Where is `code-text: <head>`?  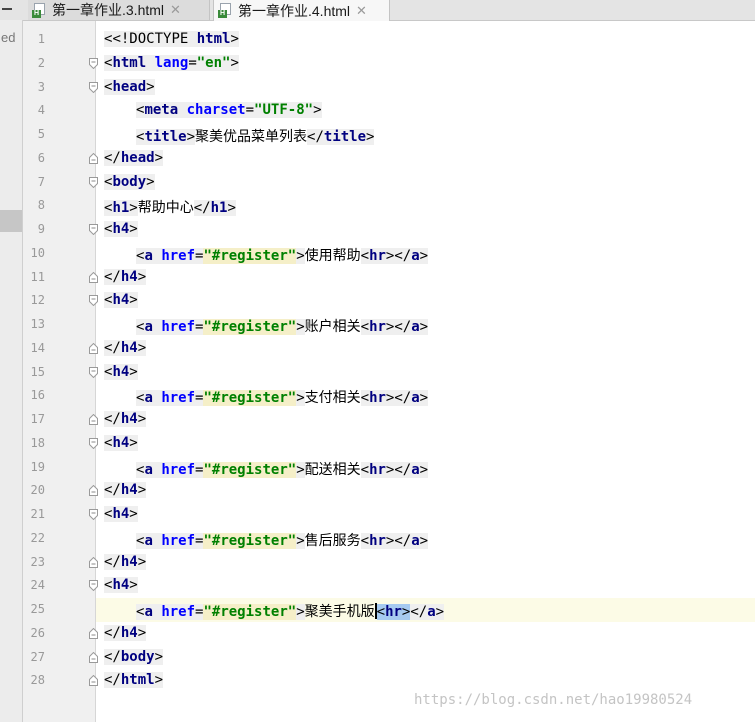
code-text: <head> is located at coordinates (129, 86).